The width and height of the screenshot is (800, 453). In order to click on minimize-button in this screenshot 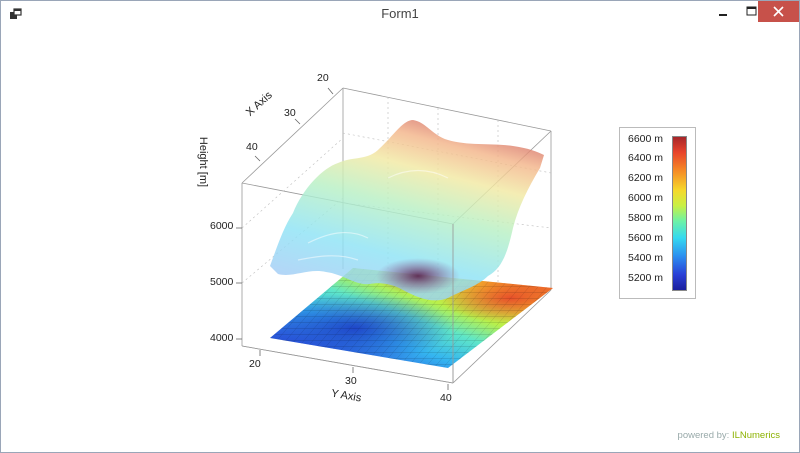, I will do `click(722, 11)`.